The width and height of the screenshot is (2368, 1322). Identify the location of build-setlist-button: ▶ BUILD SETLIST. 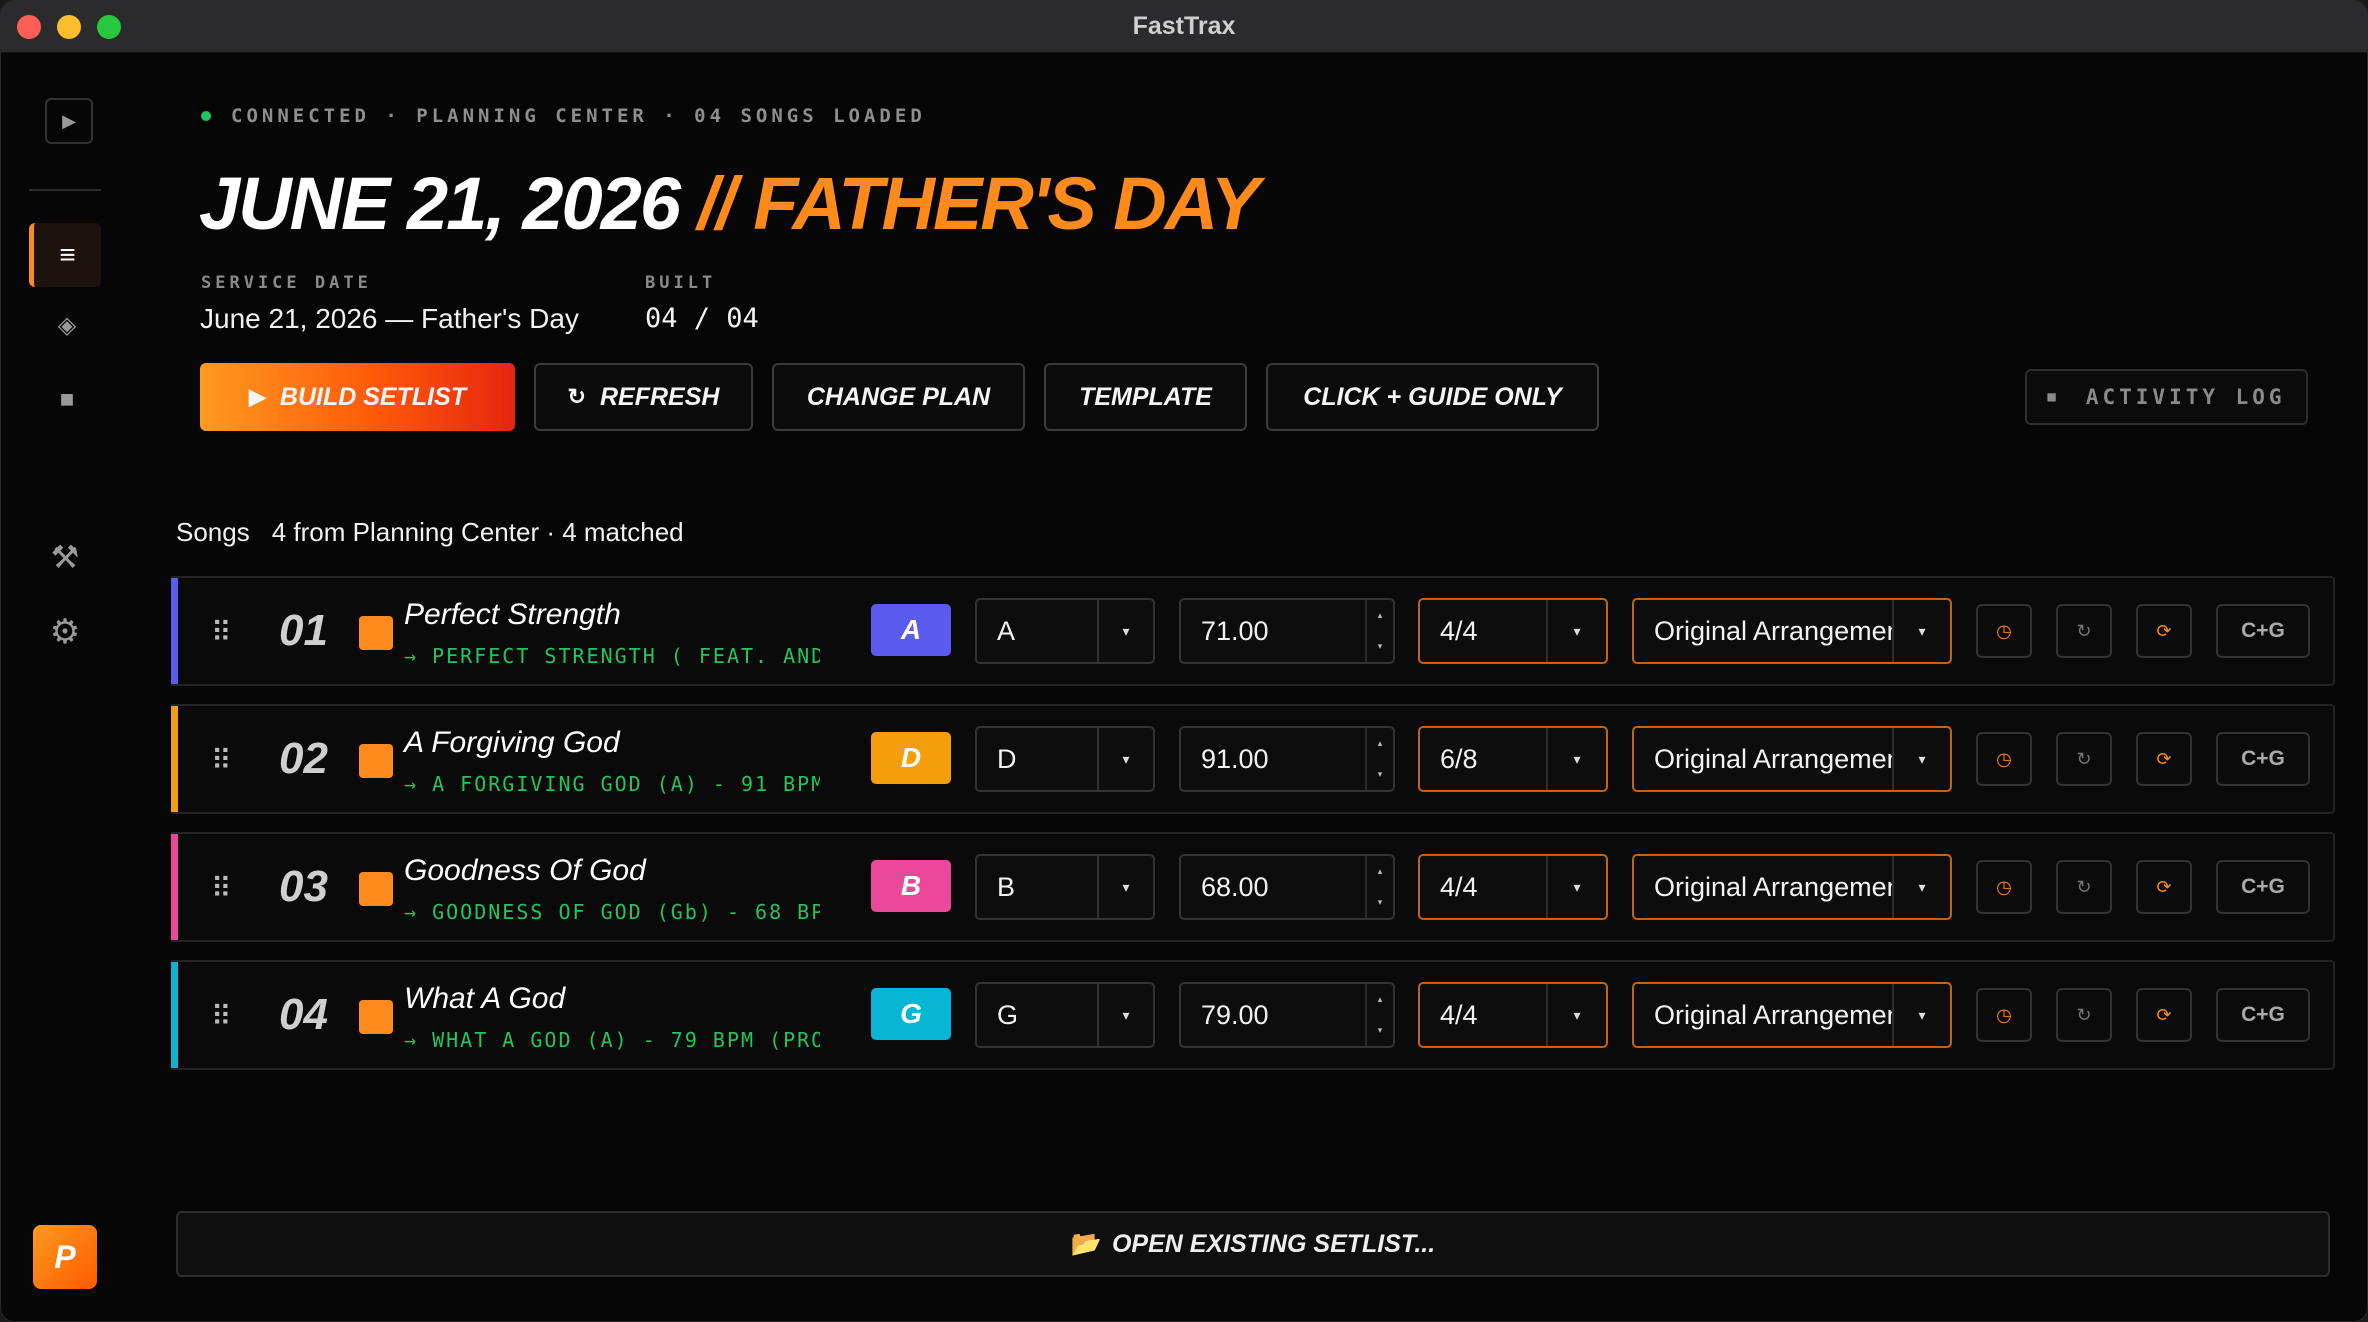
(357, 397).